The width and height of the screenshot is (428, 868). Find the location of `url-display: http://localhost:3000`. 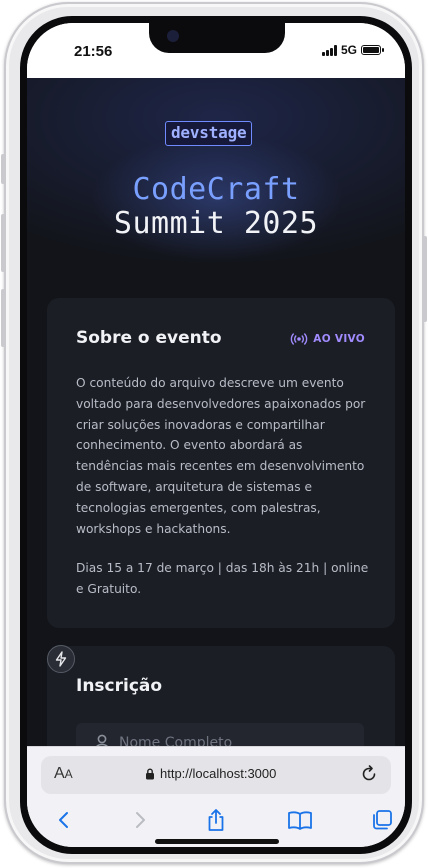

url-display: http://localhost:3000 is located at coordinates (210, 773).